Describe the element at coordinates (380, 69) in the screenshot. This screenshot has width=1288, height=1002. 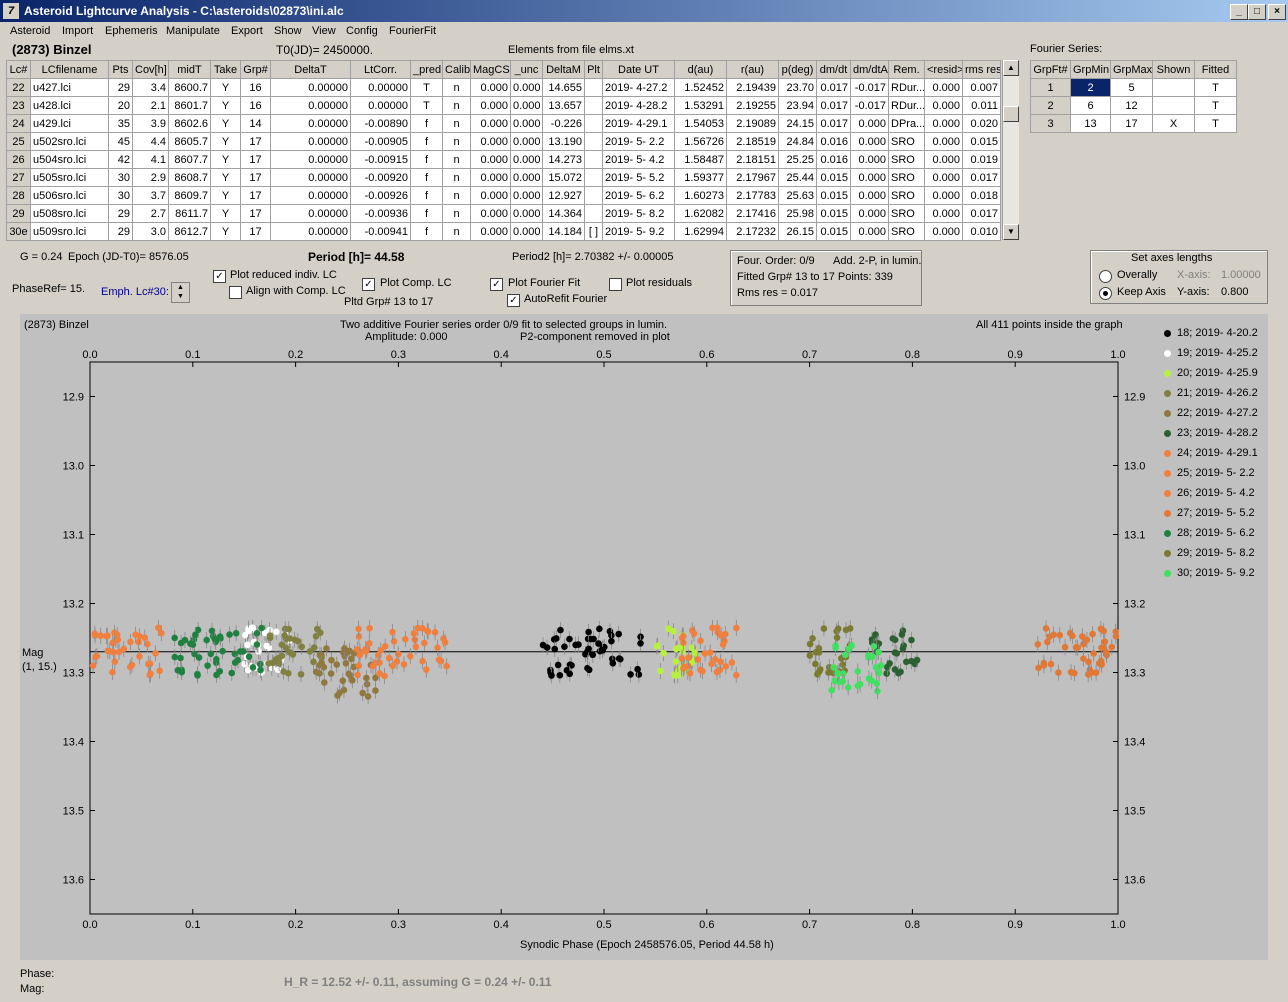
I see `column-header: LtCorr.` at that location.